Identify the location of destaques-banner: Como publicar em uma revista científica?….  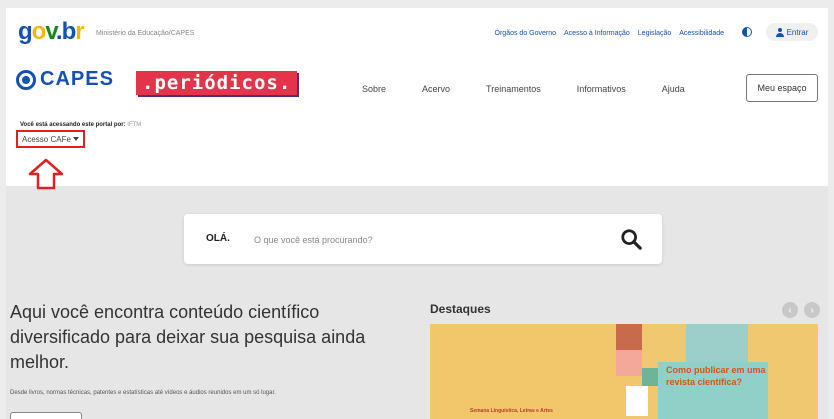
(624, 371).